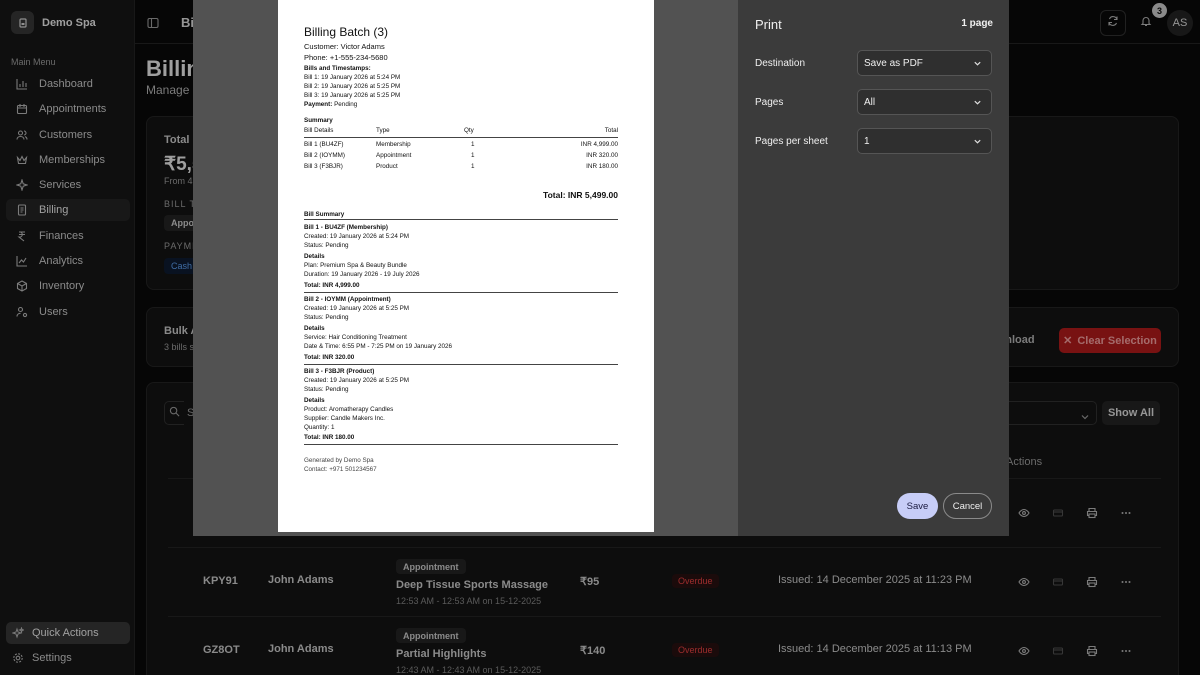 The height and width of the screenshot is (675, 1200). Describe the element at coordinates (347, 299) in the screenshot. I see `doc-bill-head: Bill 2 - IOYMM (Appointment)` at that location.